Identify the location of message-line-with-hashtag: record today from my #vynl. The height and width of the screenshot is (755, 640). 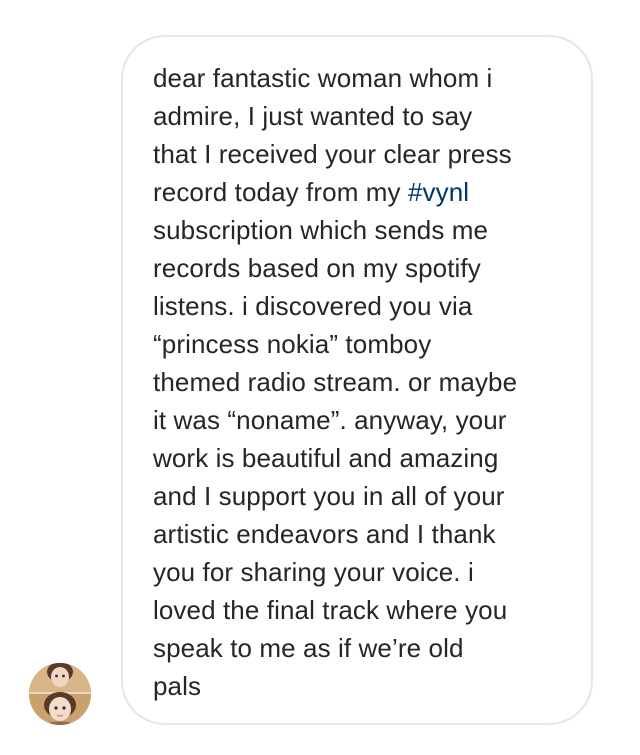
(358, 192).